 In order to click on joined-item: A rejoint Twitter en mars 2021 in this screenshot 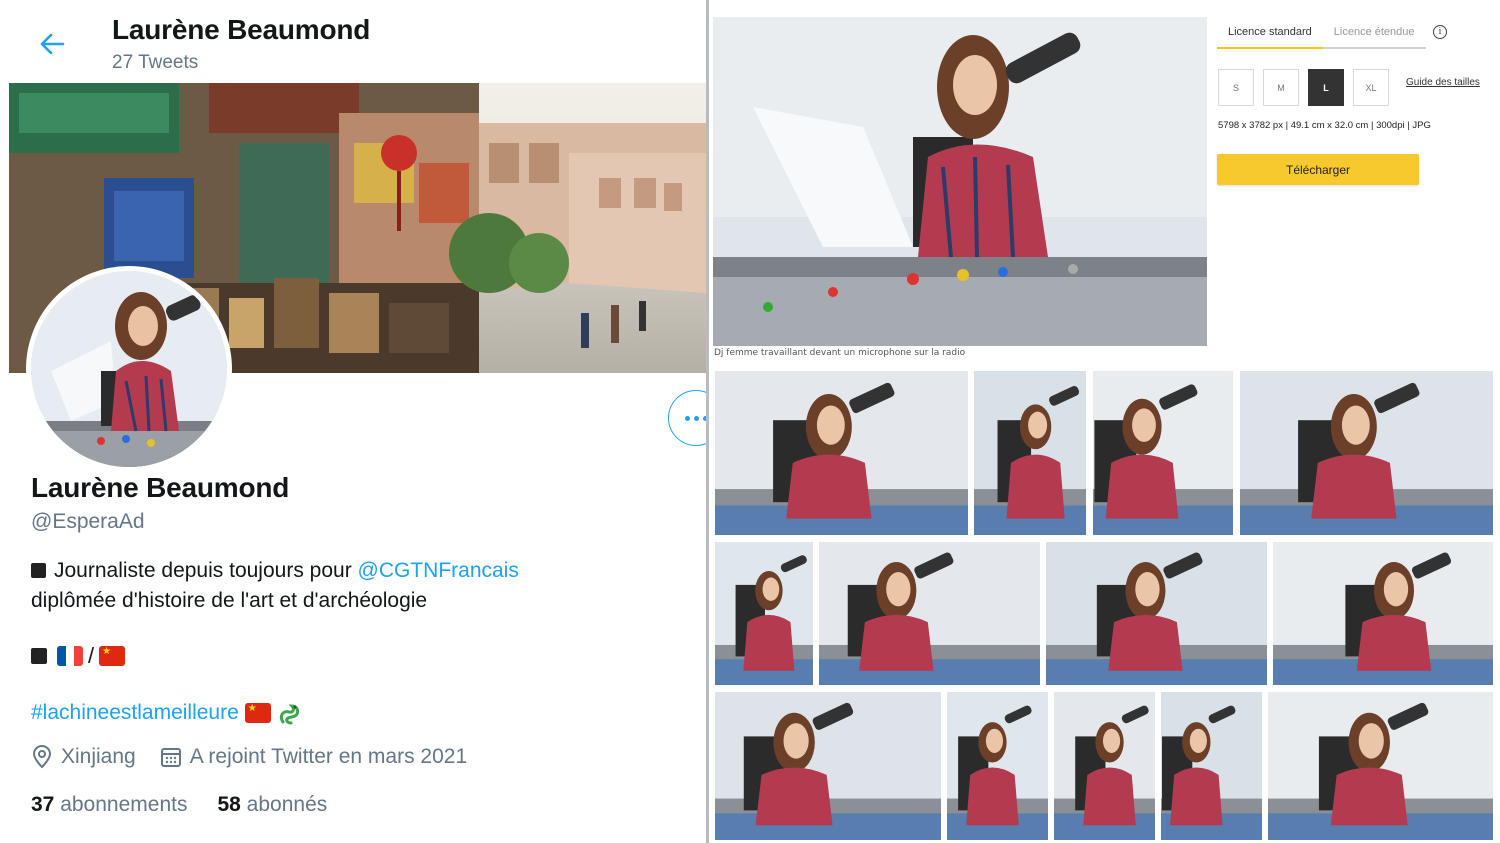, I will do `click(313, 757)`.